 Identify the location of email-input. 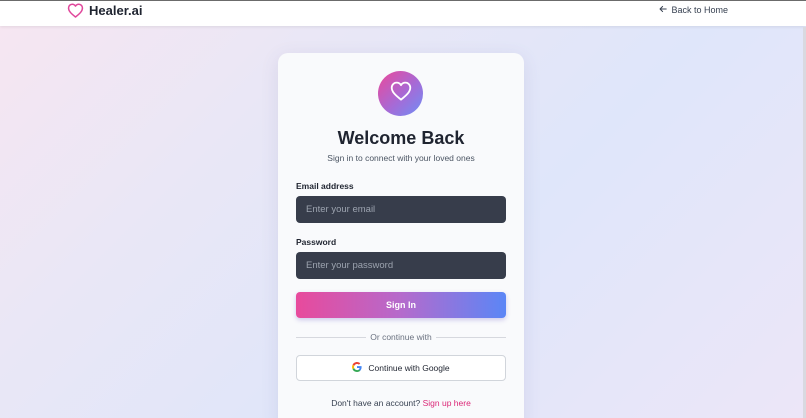
(401, 209).